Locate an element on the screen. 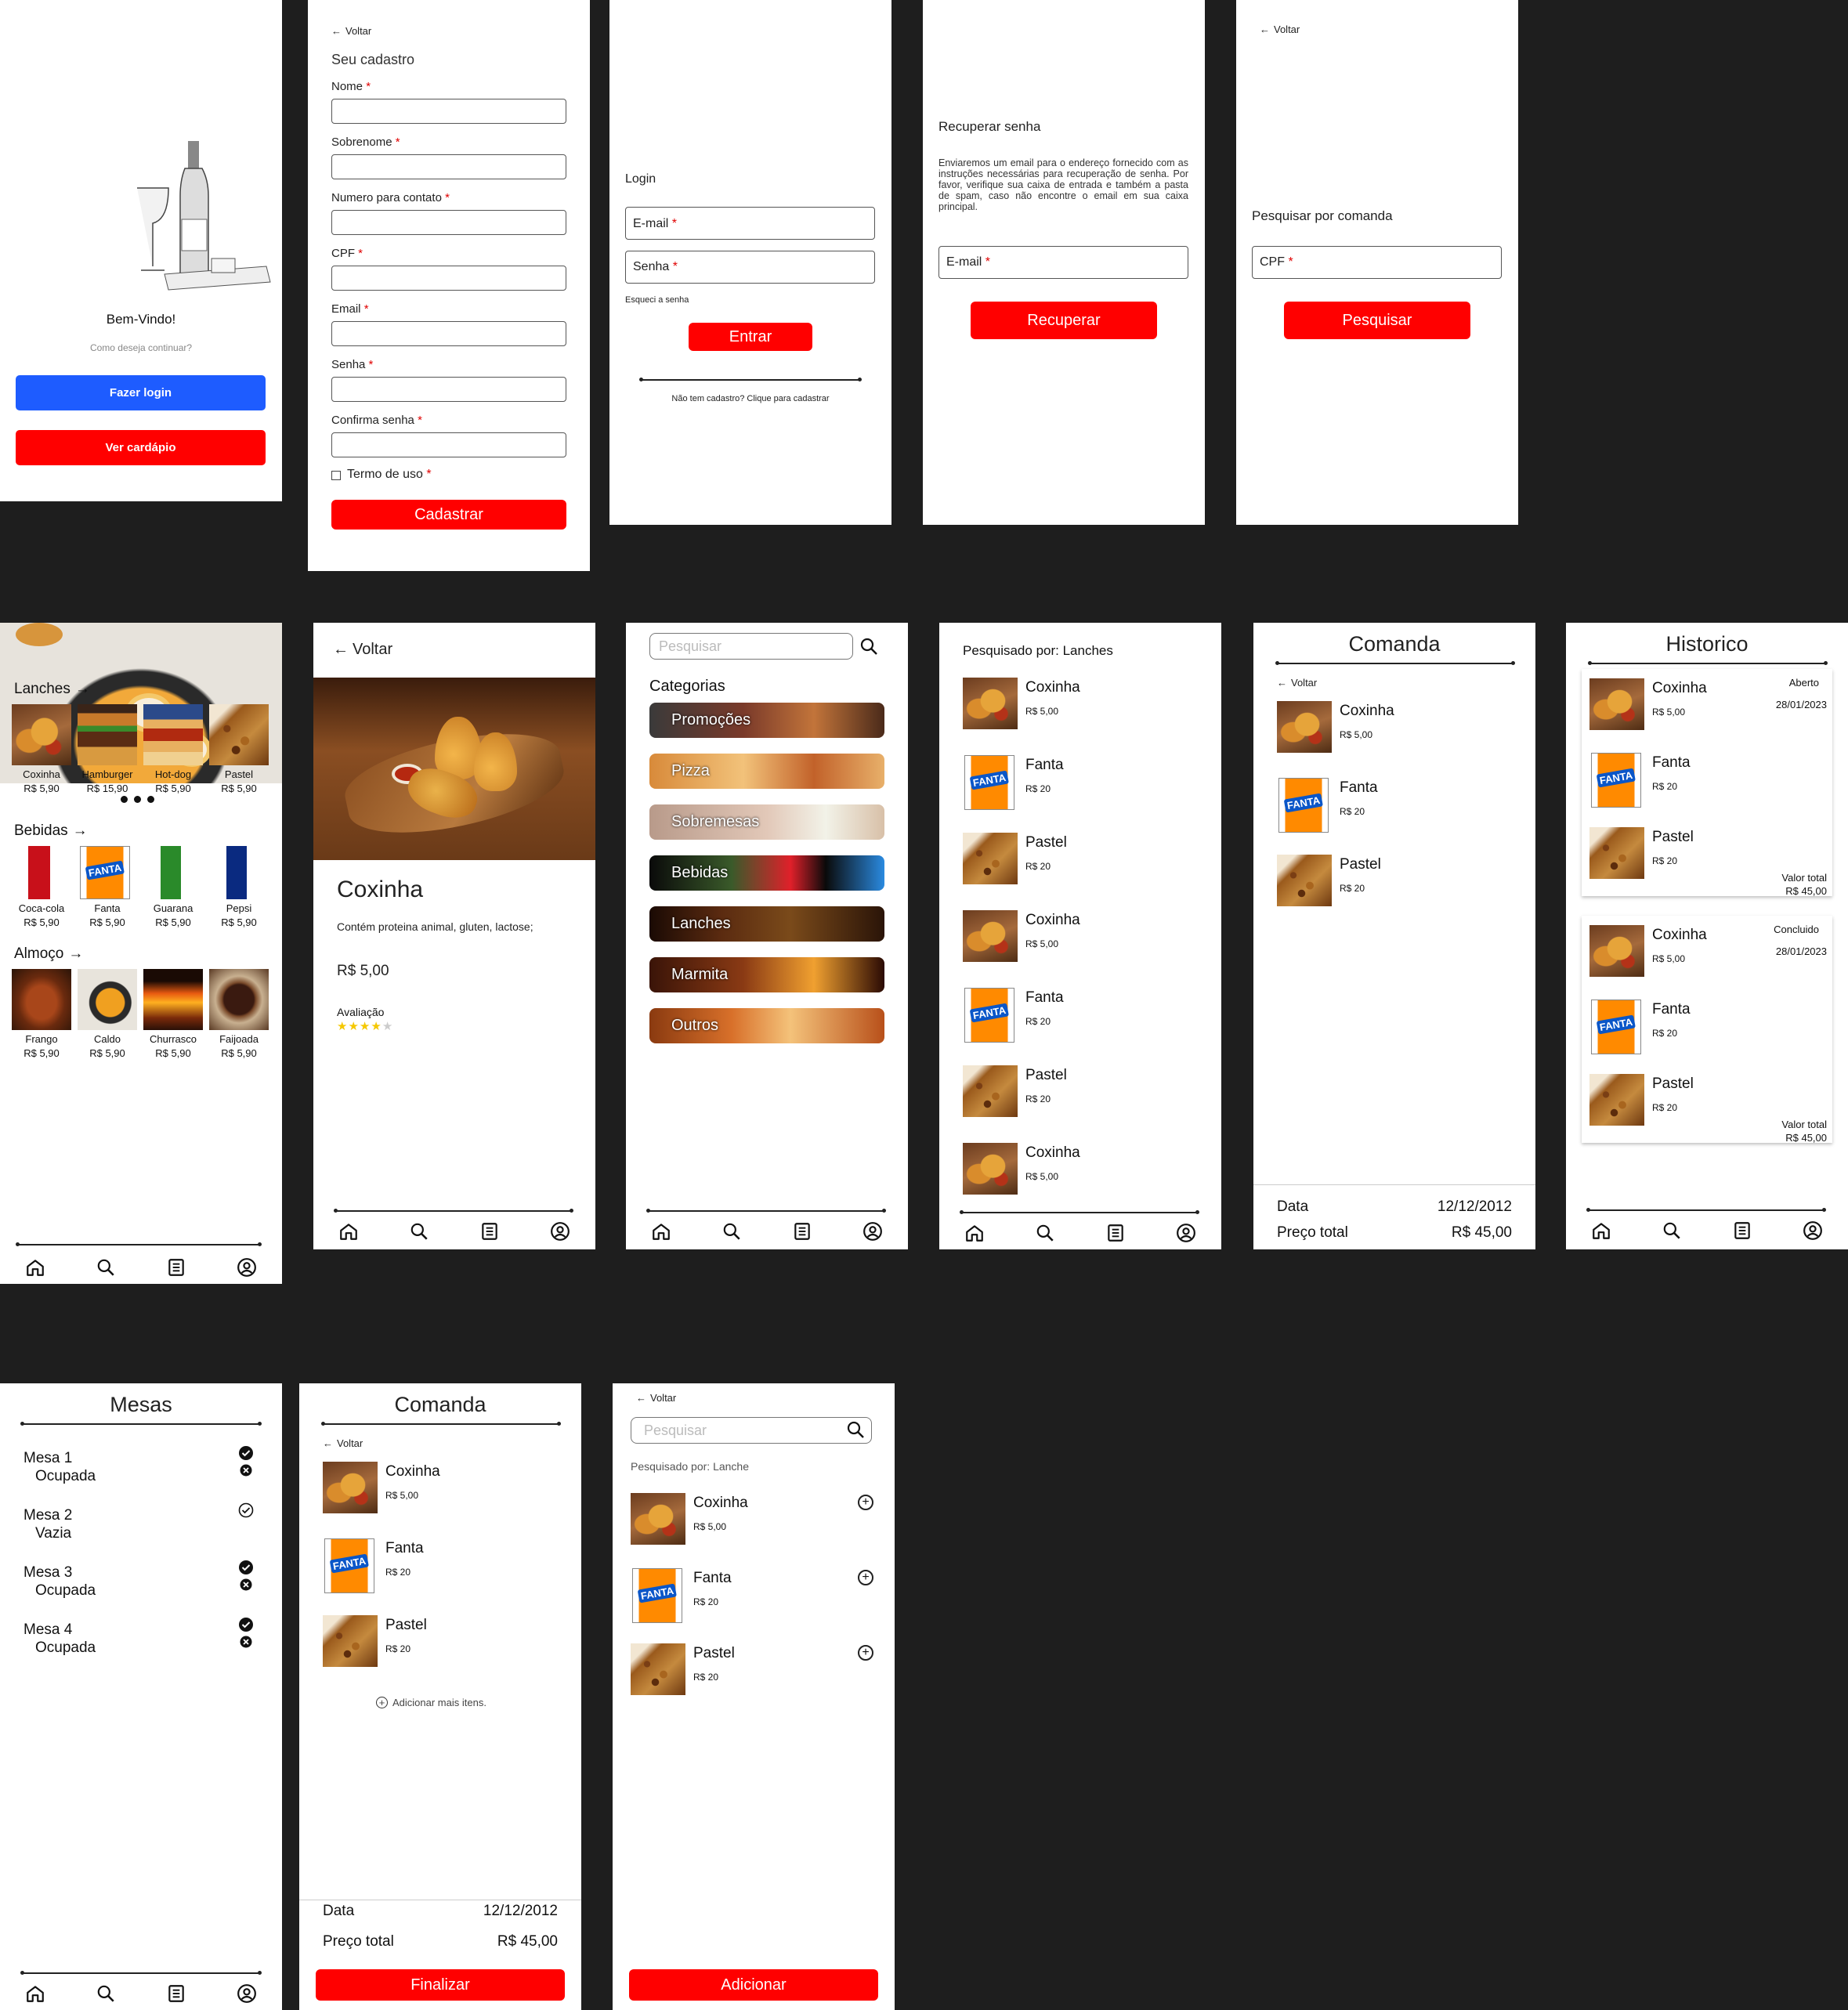 Image resolution: width=1848 pixels, height=2010 pixels. menu-section-title: Bebidas → is located at coordinates (51, 831).